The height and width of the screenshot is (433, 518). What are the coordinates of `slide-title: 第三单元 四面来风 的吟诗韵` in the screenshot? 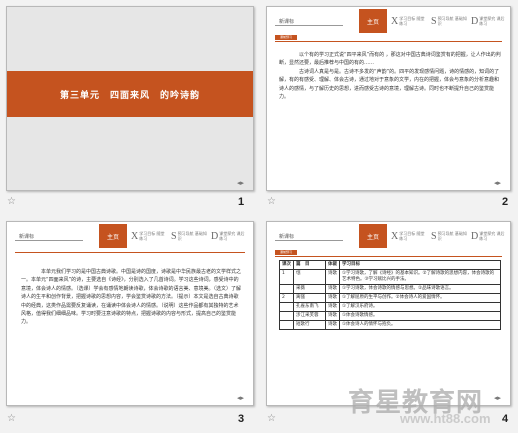 It's located at (129, 95).